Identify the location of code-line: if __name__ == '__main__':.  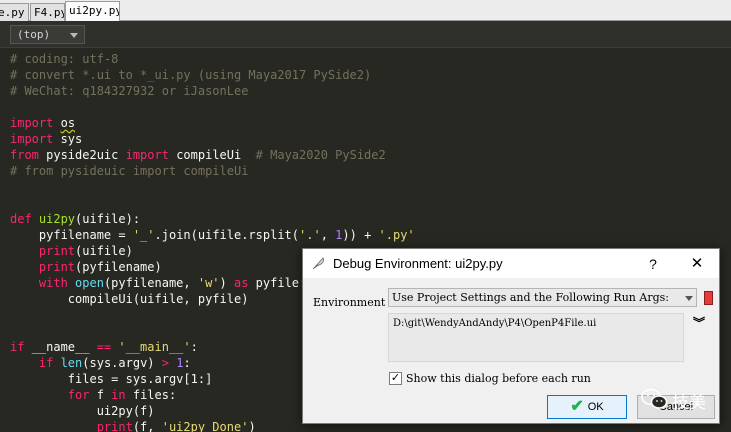
(104, 347).